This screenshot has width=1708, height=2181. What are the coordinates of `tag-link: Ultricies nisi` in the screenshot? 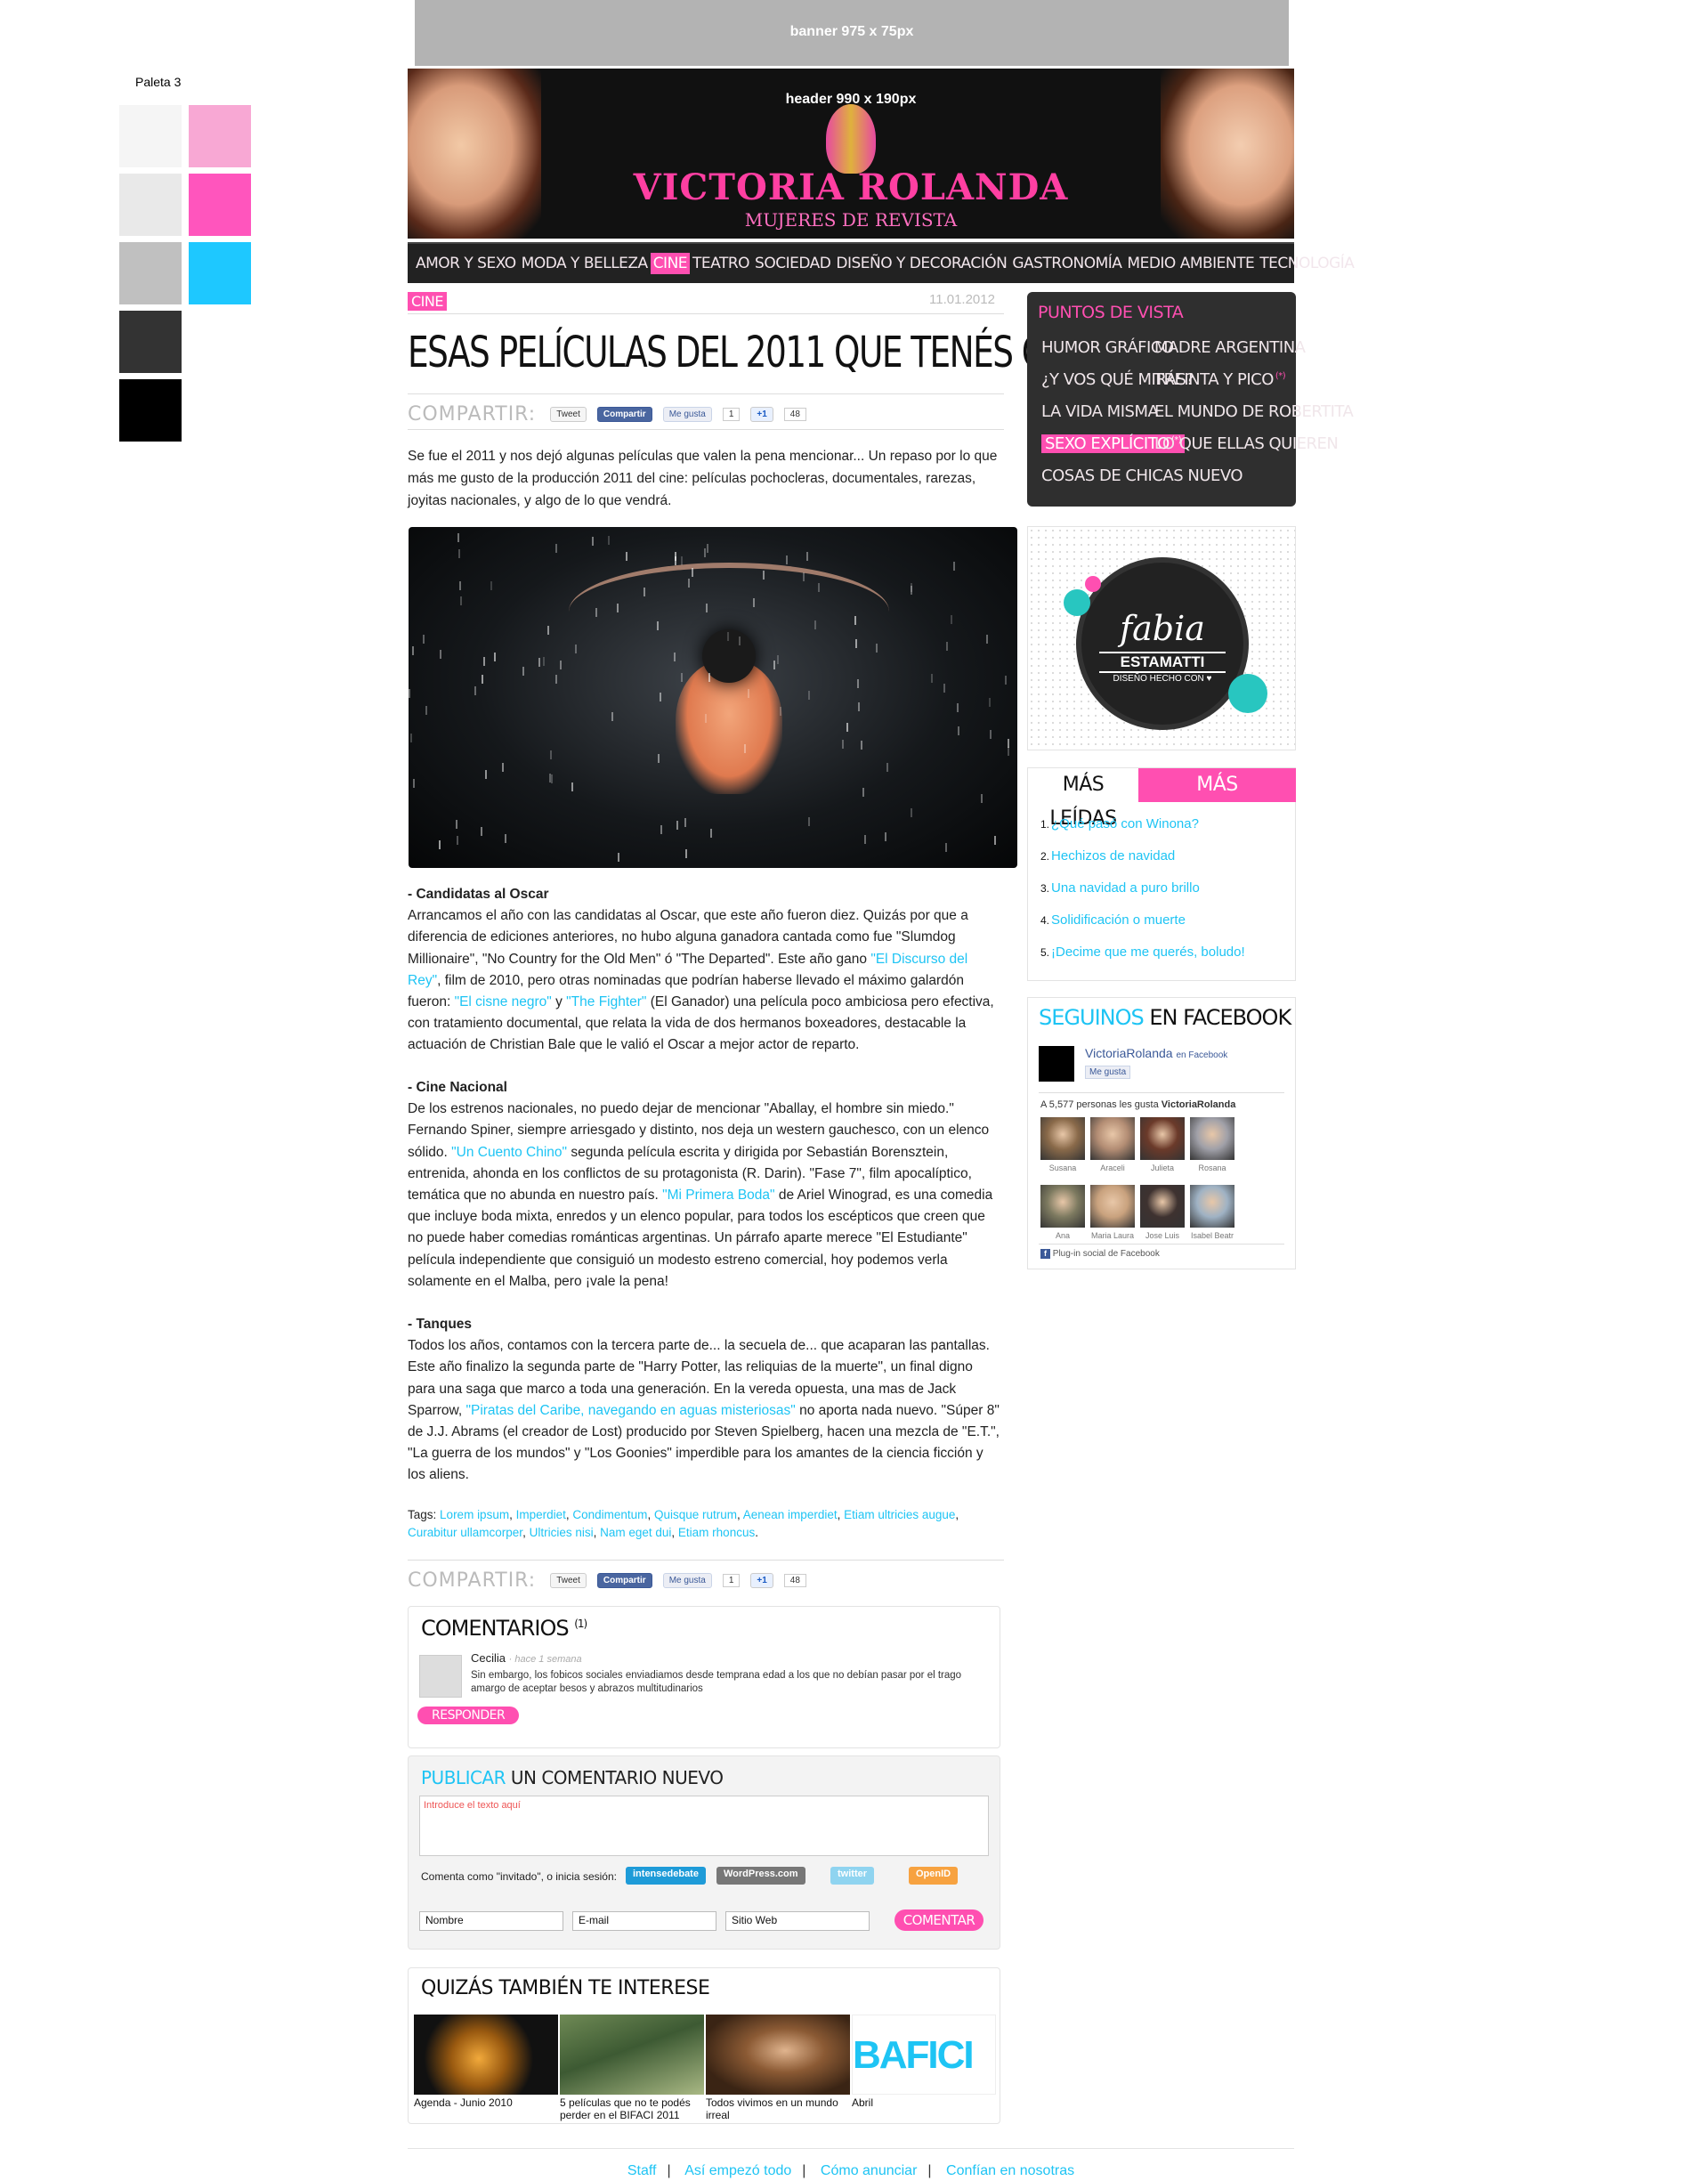 It's located at (562, 1532).